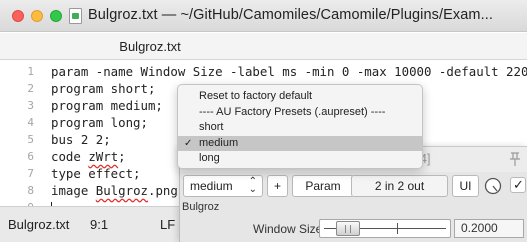 The width and height of the screenshot is (527, 242). I want to click on line-text: code zWrt;, so click(88, 156).